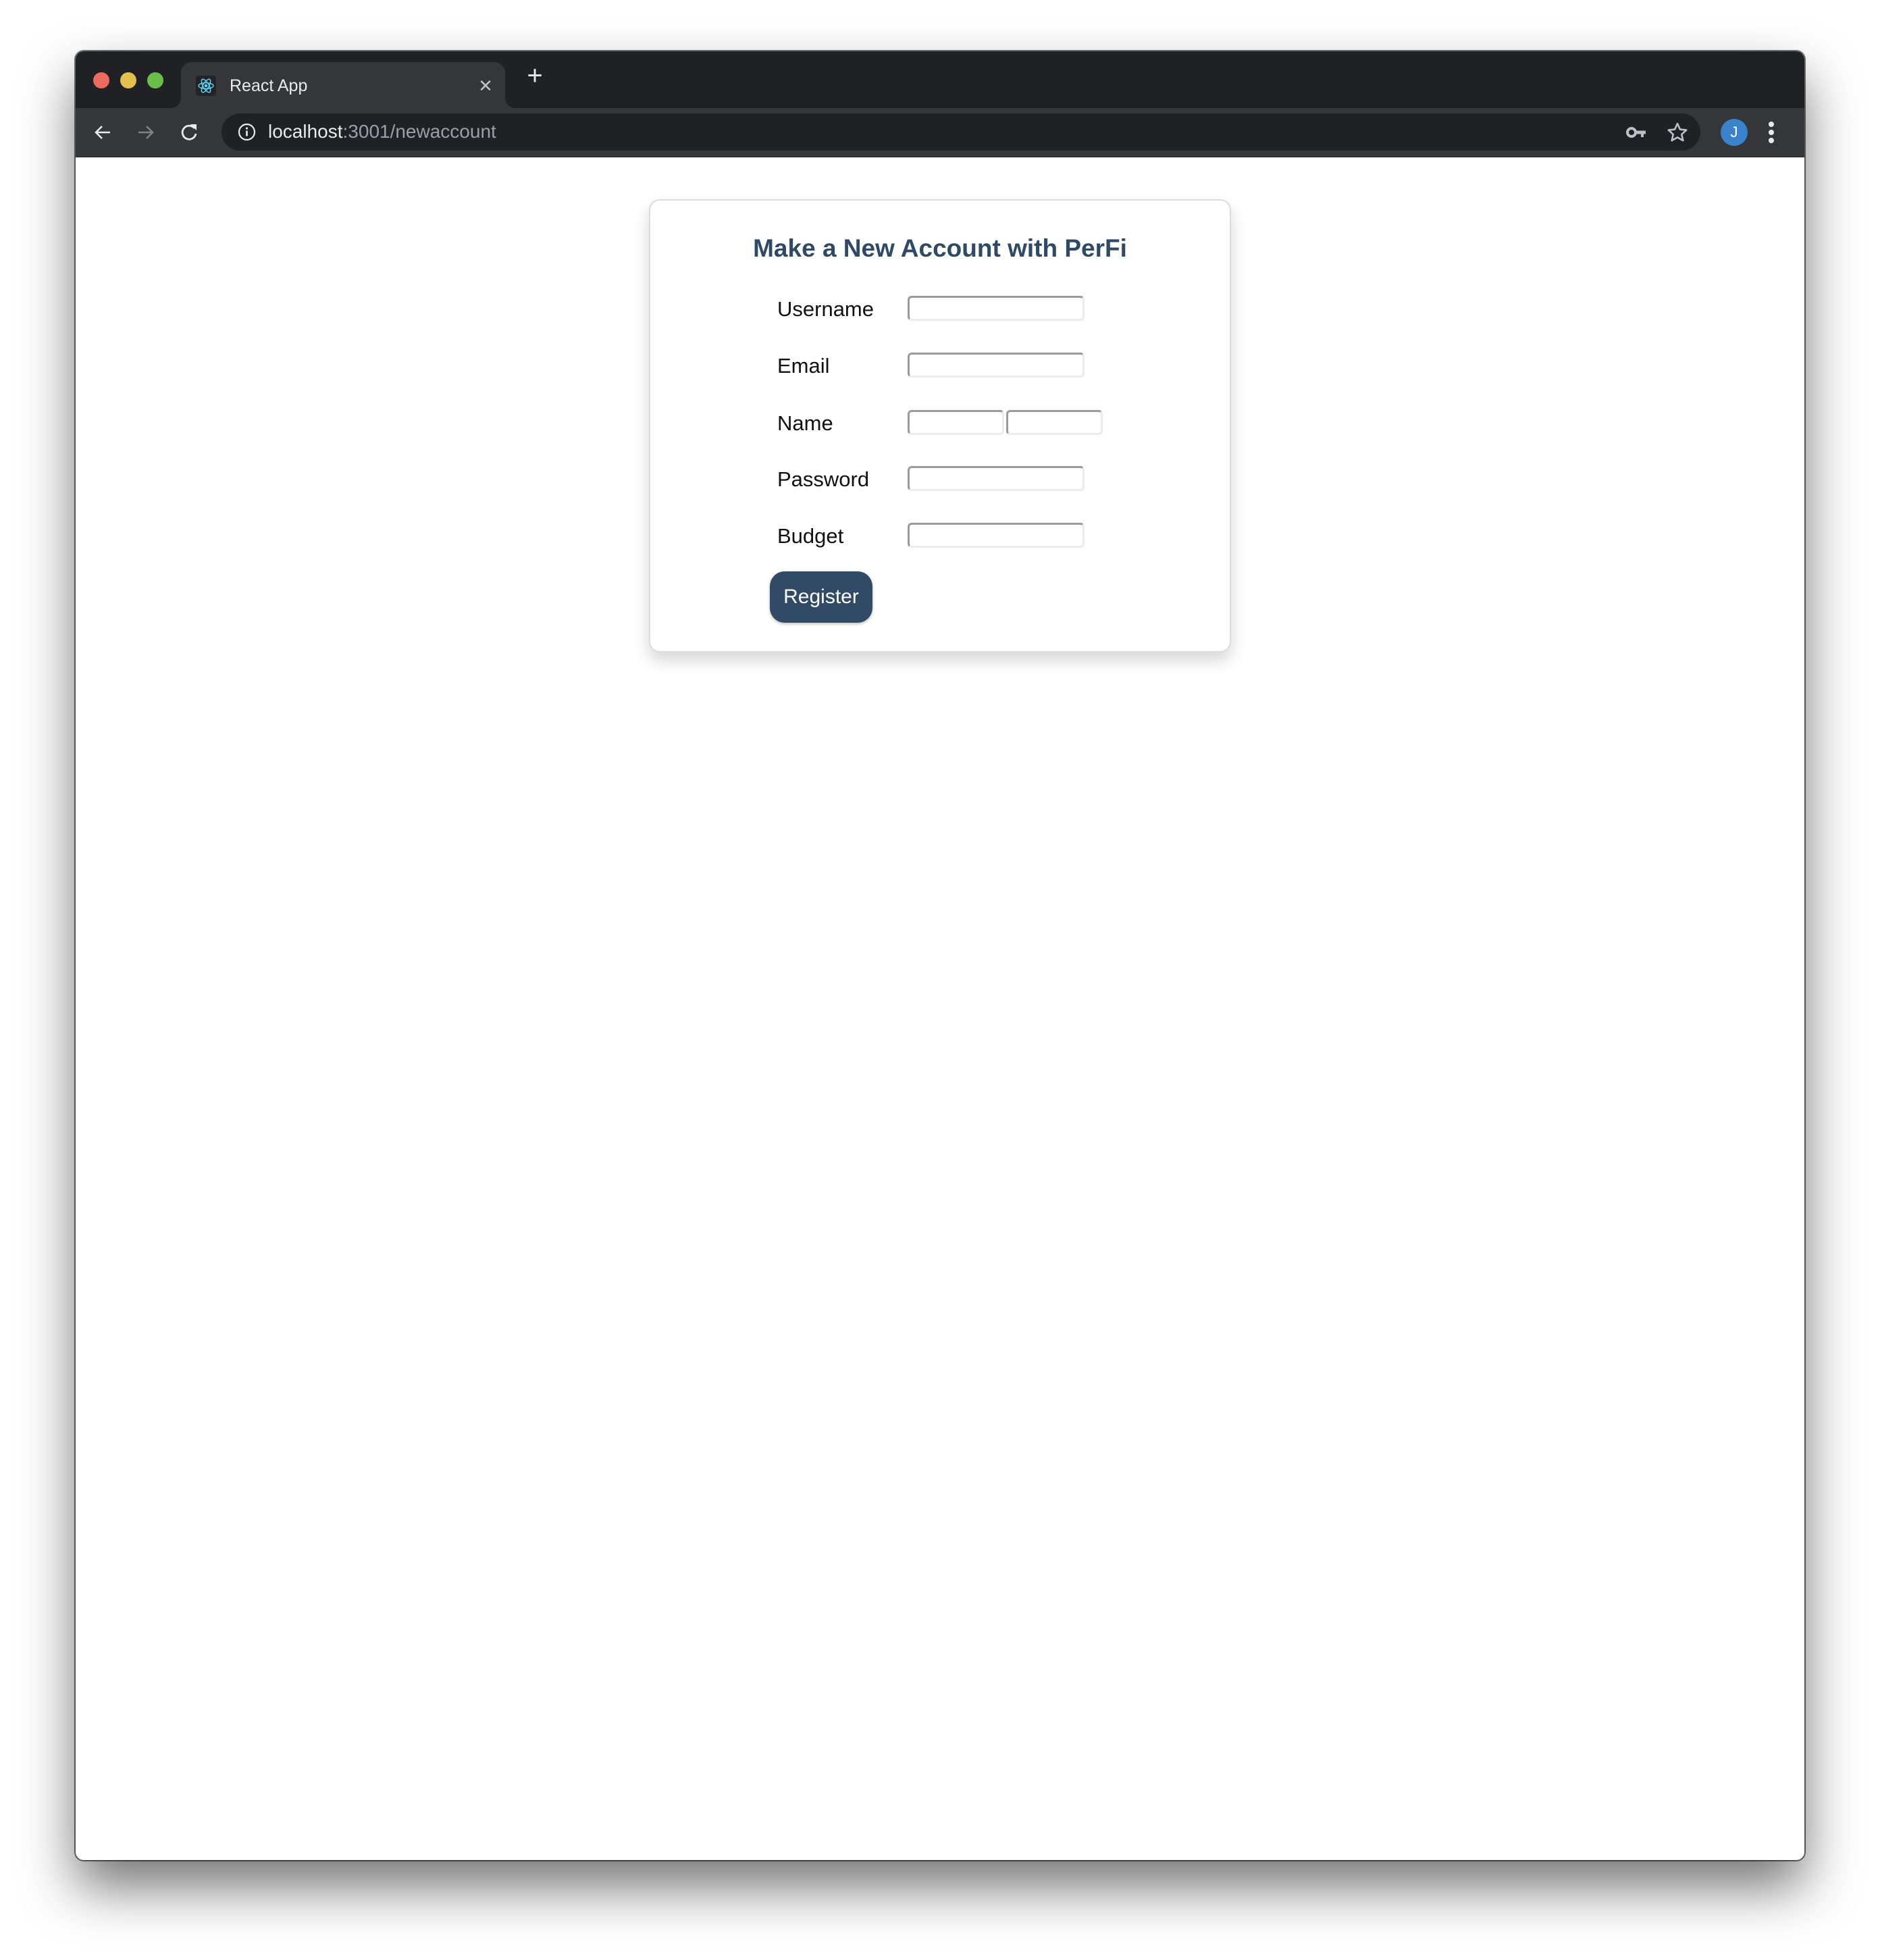 The height and width of the screenshot is (1960, 1880). What do you see at coordinates (996, 366) in the screenshot?
I see `email-input` at bounding box center [996, 366].